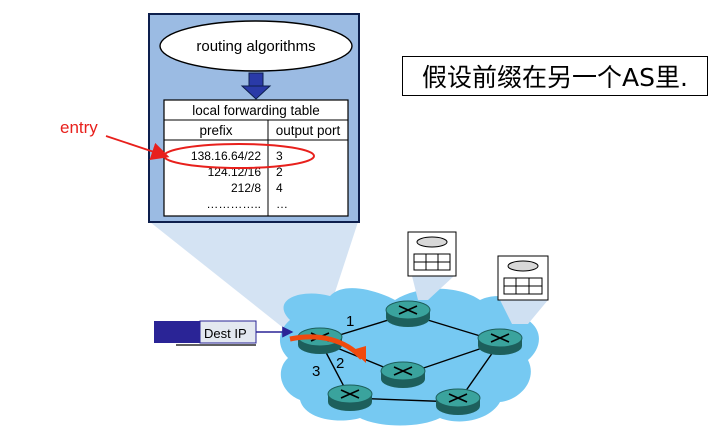 The height and width of the screenshot is (432, 722). Describe the element at coordinates (255, 46) in the screenshot. I see `routing-algorithms-label: routing algorithms` at that location.